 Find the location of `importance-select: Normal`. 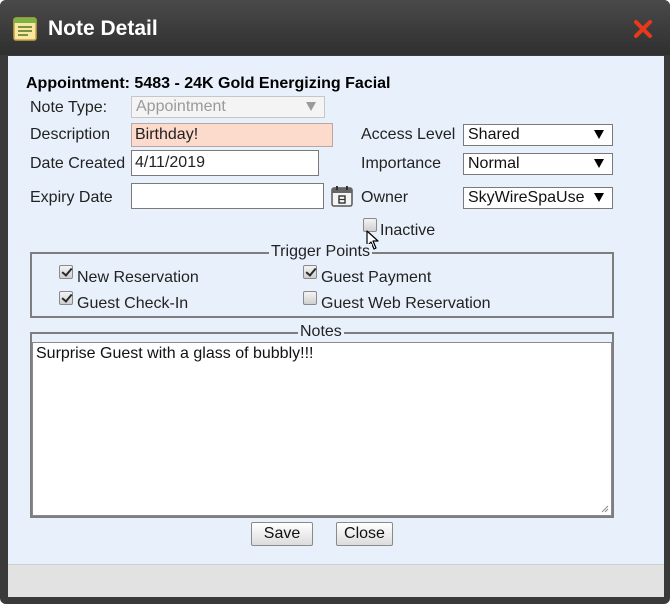

importance-select: Normal is located at coordinates (538, 164).